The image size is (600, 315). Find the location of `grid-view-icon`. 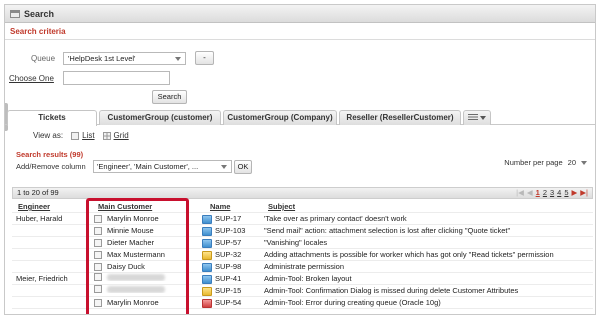

grid-view-icon is located at coordinates (106, 135).